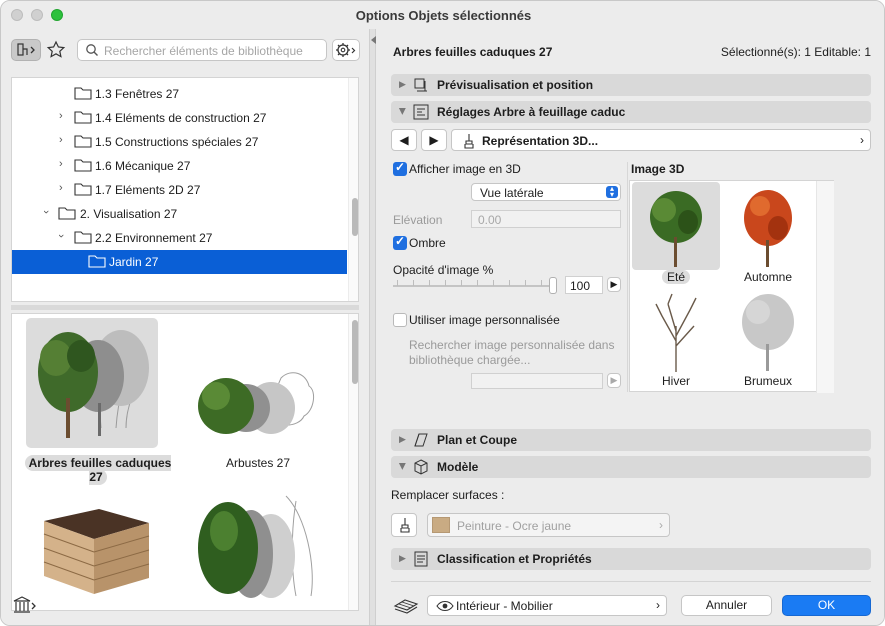 This screenshot has width=885, height=626. I want to click on library-search: Rechercher éléments de bibliothèque, so click(202, 50).